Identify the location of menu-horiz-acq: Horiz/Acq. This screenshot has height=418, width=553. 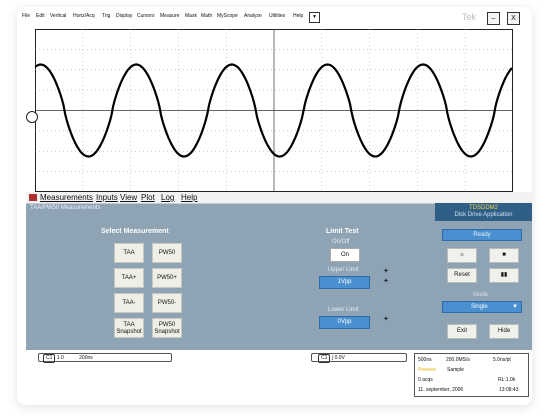
(84, 16).